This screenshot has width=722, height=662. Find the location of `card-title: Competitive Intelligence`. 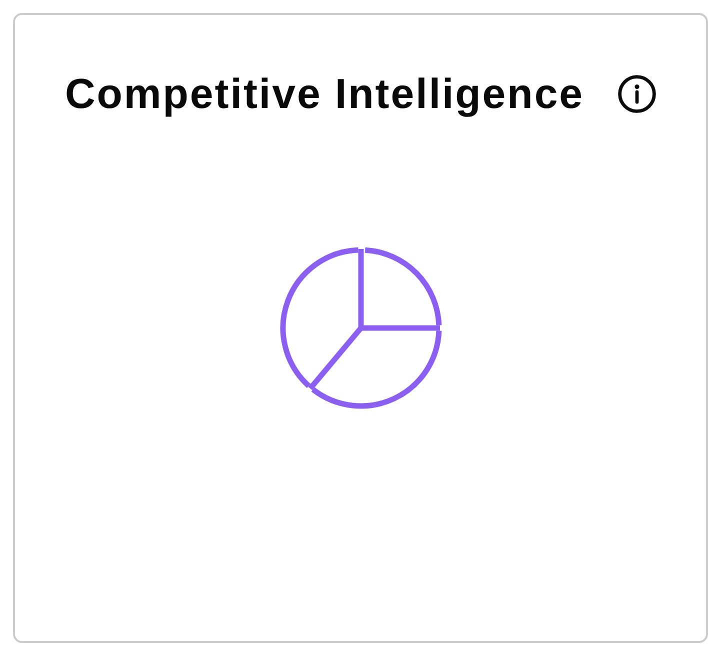

card-title: Competitive Intelligence is located at coordinates (324, 94).